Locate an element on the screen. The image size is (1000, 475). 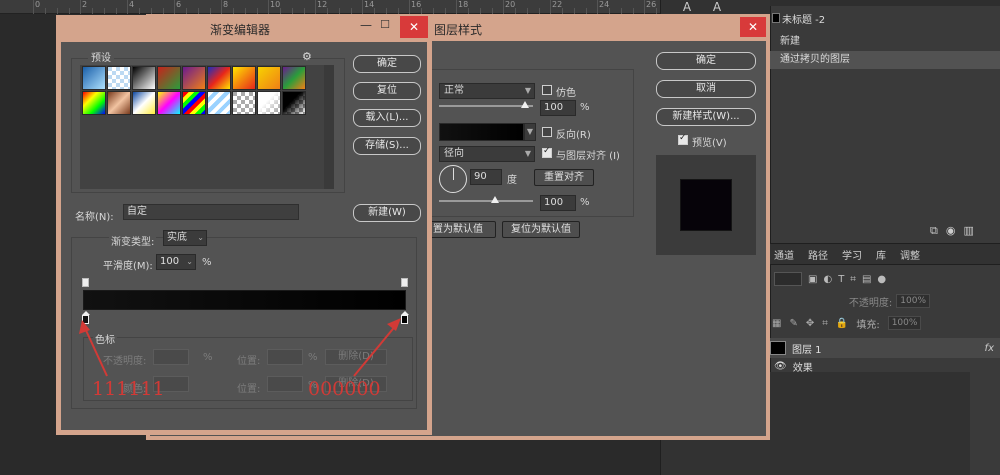
tab-channels: 通道 is located at coordinates (784, 254).